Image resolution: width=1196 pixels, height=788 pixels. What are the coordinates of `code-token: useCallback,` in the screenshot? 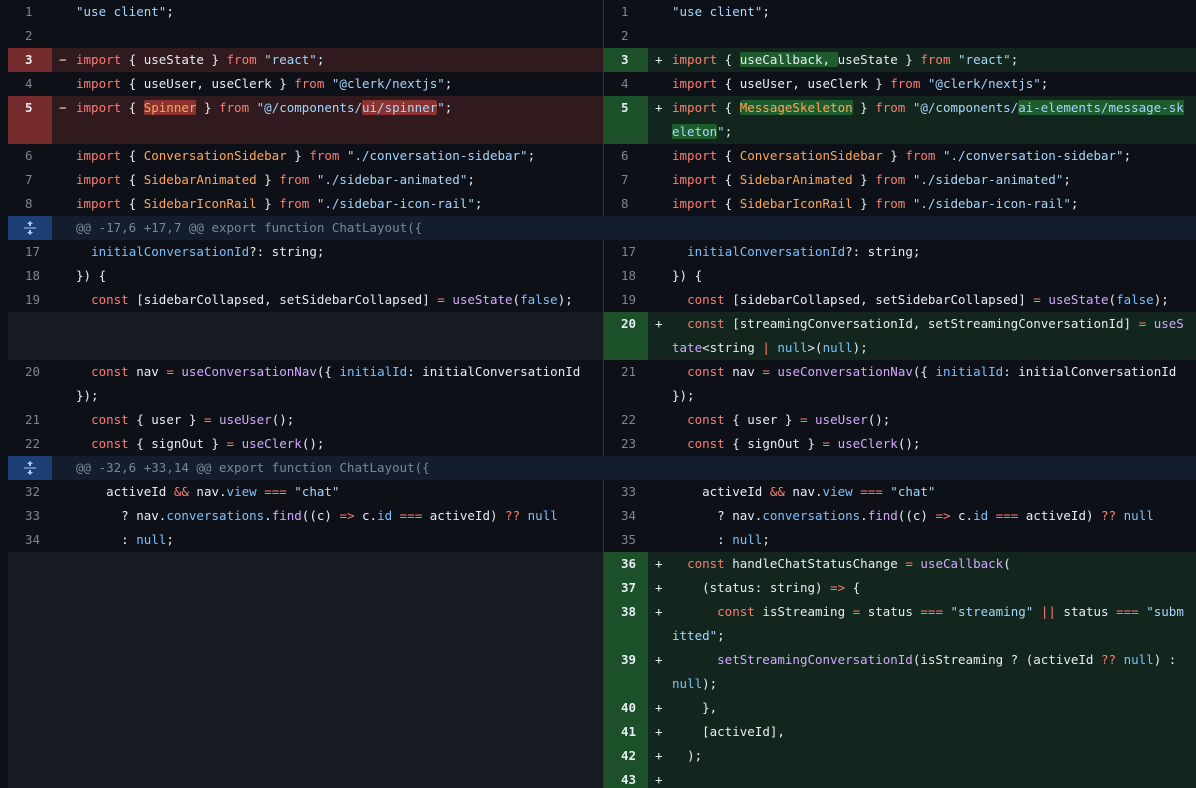 It's located at (788, 59).